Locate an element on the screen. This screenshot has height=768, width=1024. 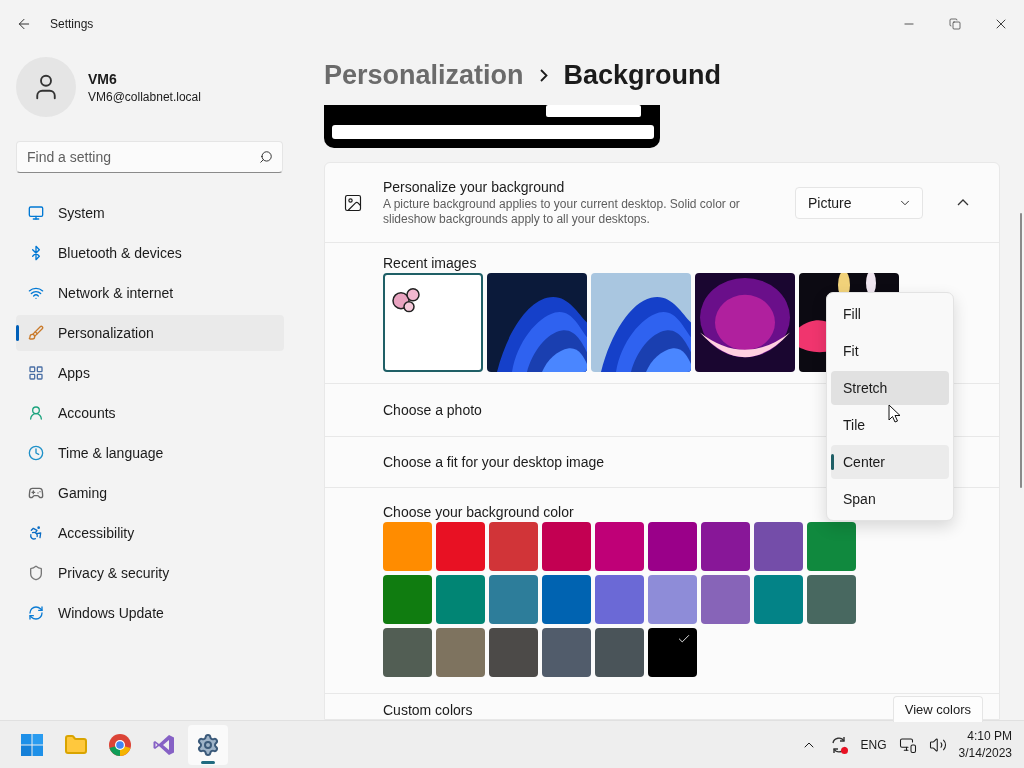
clock-date: 3/14/2023 is located at coordinates (985, 753).